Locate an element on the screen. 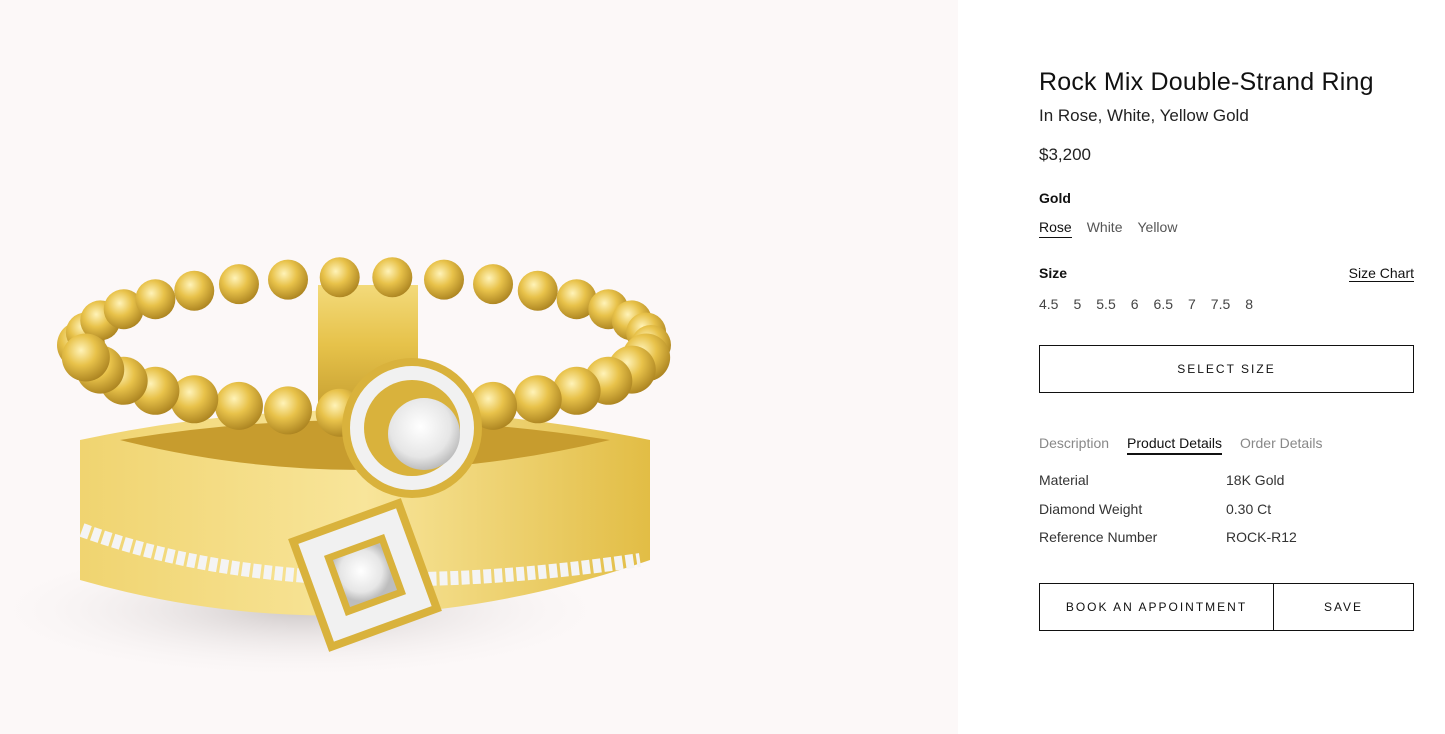 This screenshot has height=734, width=1445. action-buttons: BOOK AN APPOINTMENT SAVE is located at coordinates (1226, 607).